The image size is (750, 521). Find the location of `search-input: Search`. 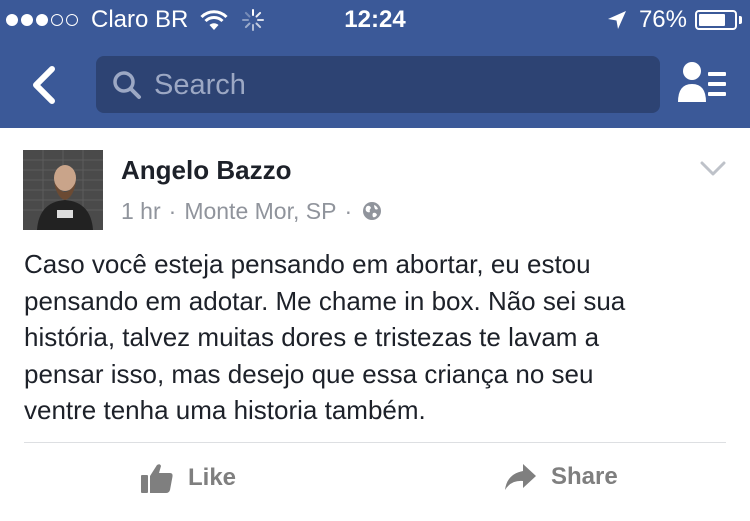

search-input: Search is located at coordinates (378, 84).